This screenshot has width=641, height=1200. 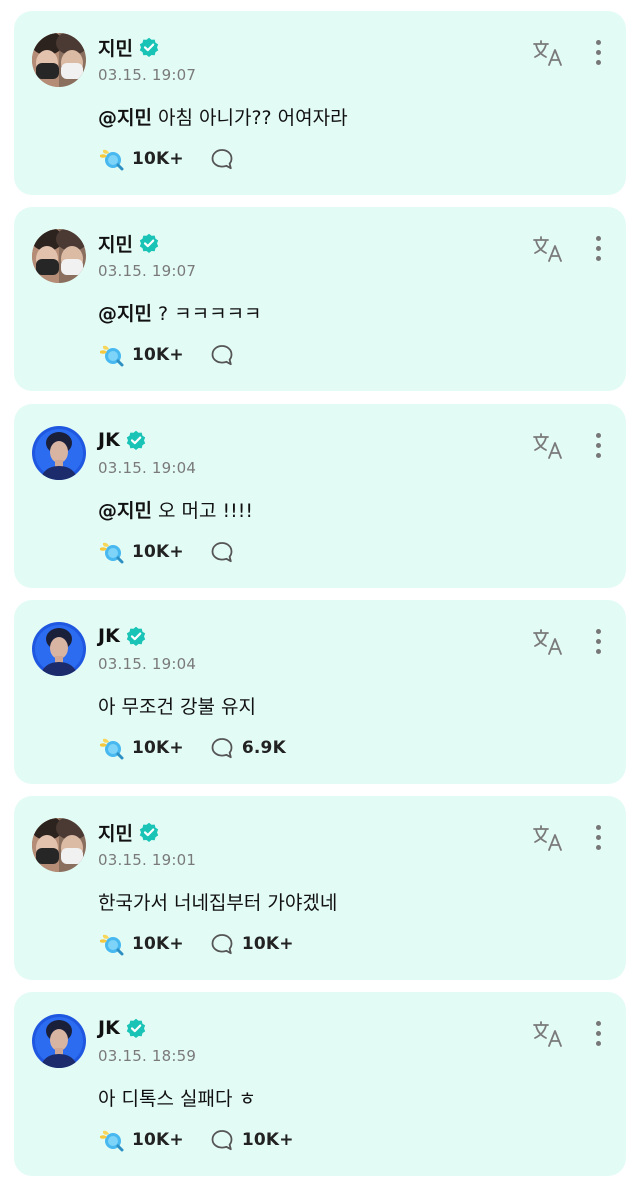 What do you see at coordinates (205, 748) in the screenshot?
I see `action-row: 10K+ 6.9K` at bounding box center [205, 748].